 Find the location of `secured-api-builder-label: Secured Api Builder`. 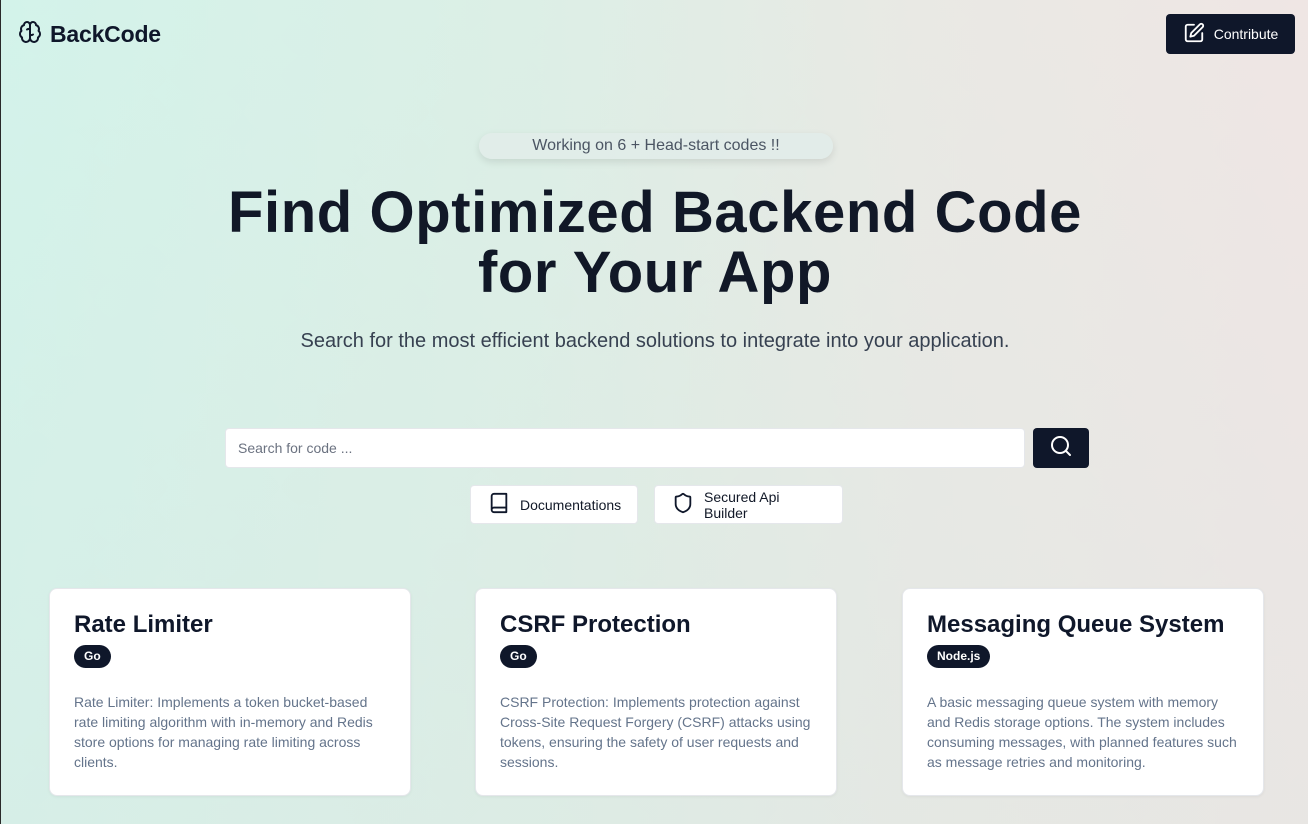

secured-api-builder-label: Secured Api Builder is located at coordinates (742, 504).